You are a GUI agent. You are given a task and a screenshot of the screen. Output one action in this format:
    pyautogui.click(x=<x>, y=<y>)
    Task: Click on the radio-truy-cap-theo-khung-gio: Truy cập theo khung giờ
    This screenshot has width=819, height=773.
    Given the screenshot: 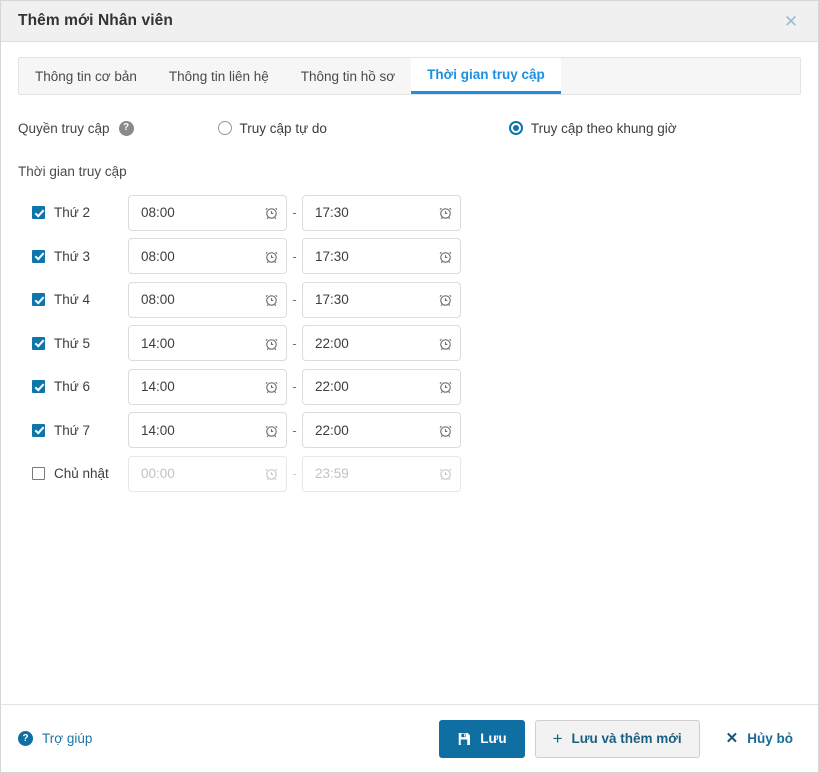 What is the action you would take?
    pyautogui.click(x=592, y=128)
    